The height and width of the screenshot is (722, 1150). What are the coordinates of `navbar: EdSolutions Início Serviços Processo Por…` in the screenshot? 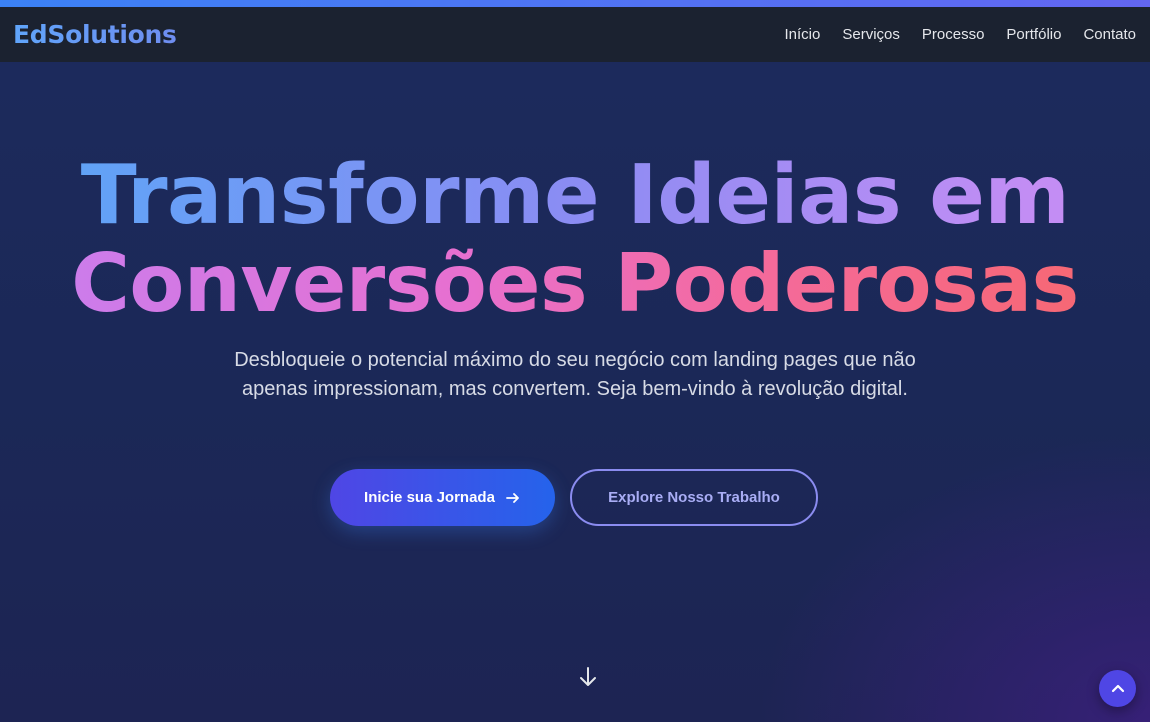 It's located at (575, 34).